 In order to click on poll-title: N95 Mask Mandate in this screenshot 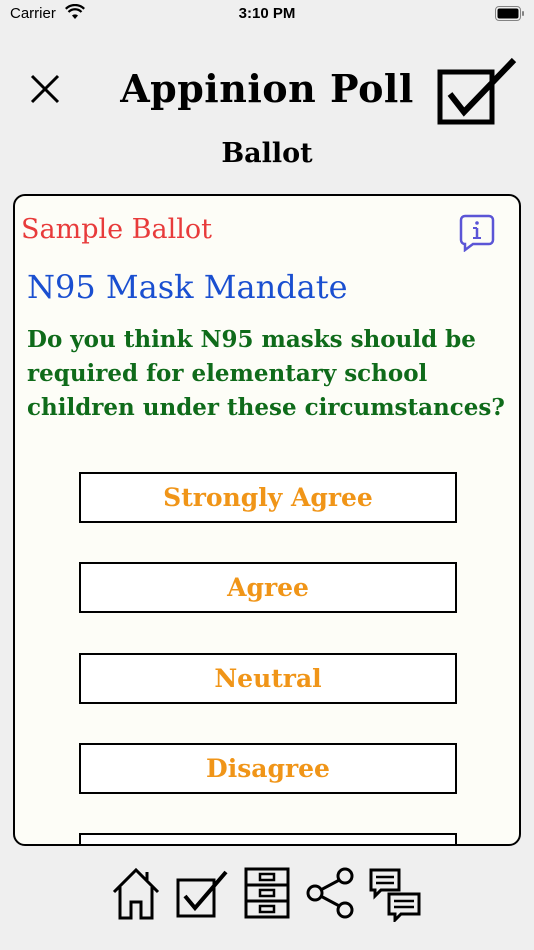, I will do `click(187, 287)`.